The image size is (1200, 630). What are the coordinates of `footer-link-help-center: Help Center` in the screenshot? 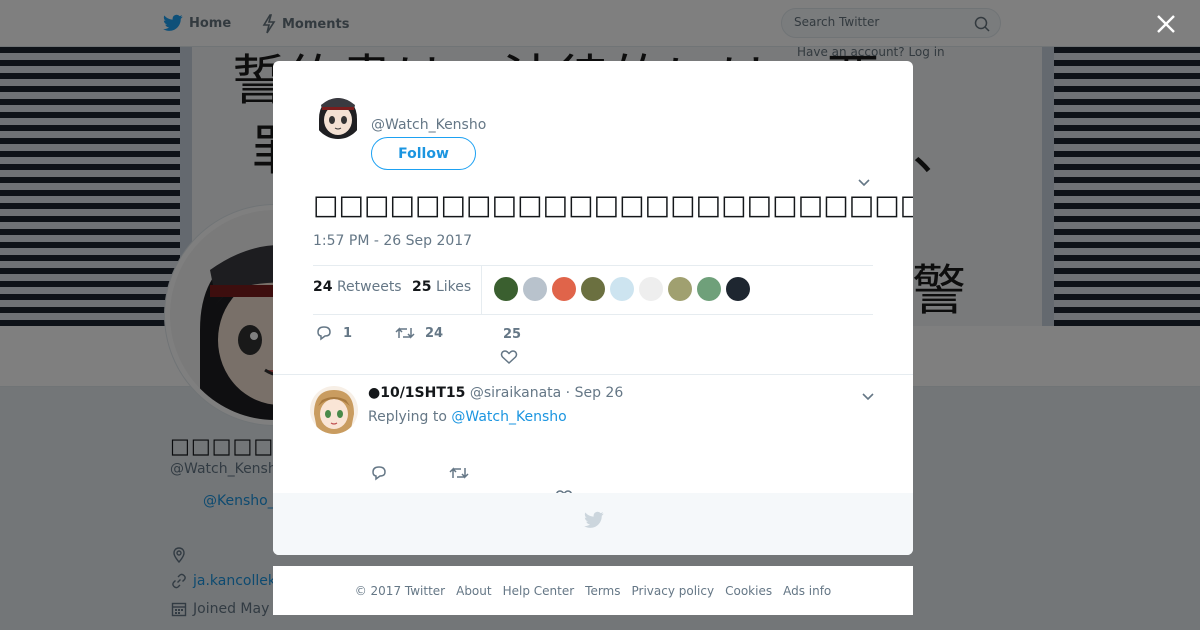 It's located at (539, 591).